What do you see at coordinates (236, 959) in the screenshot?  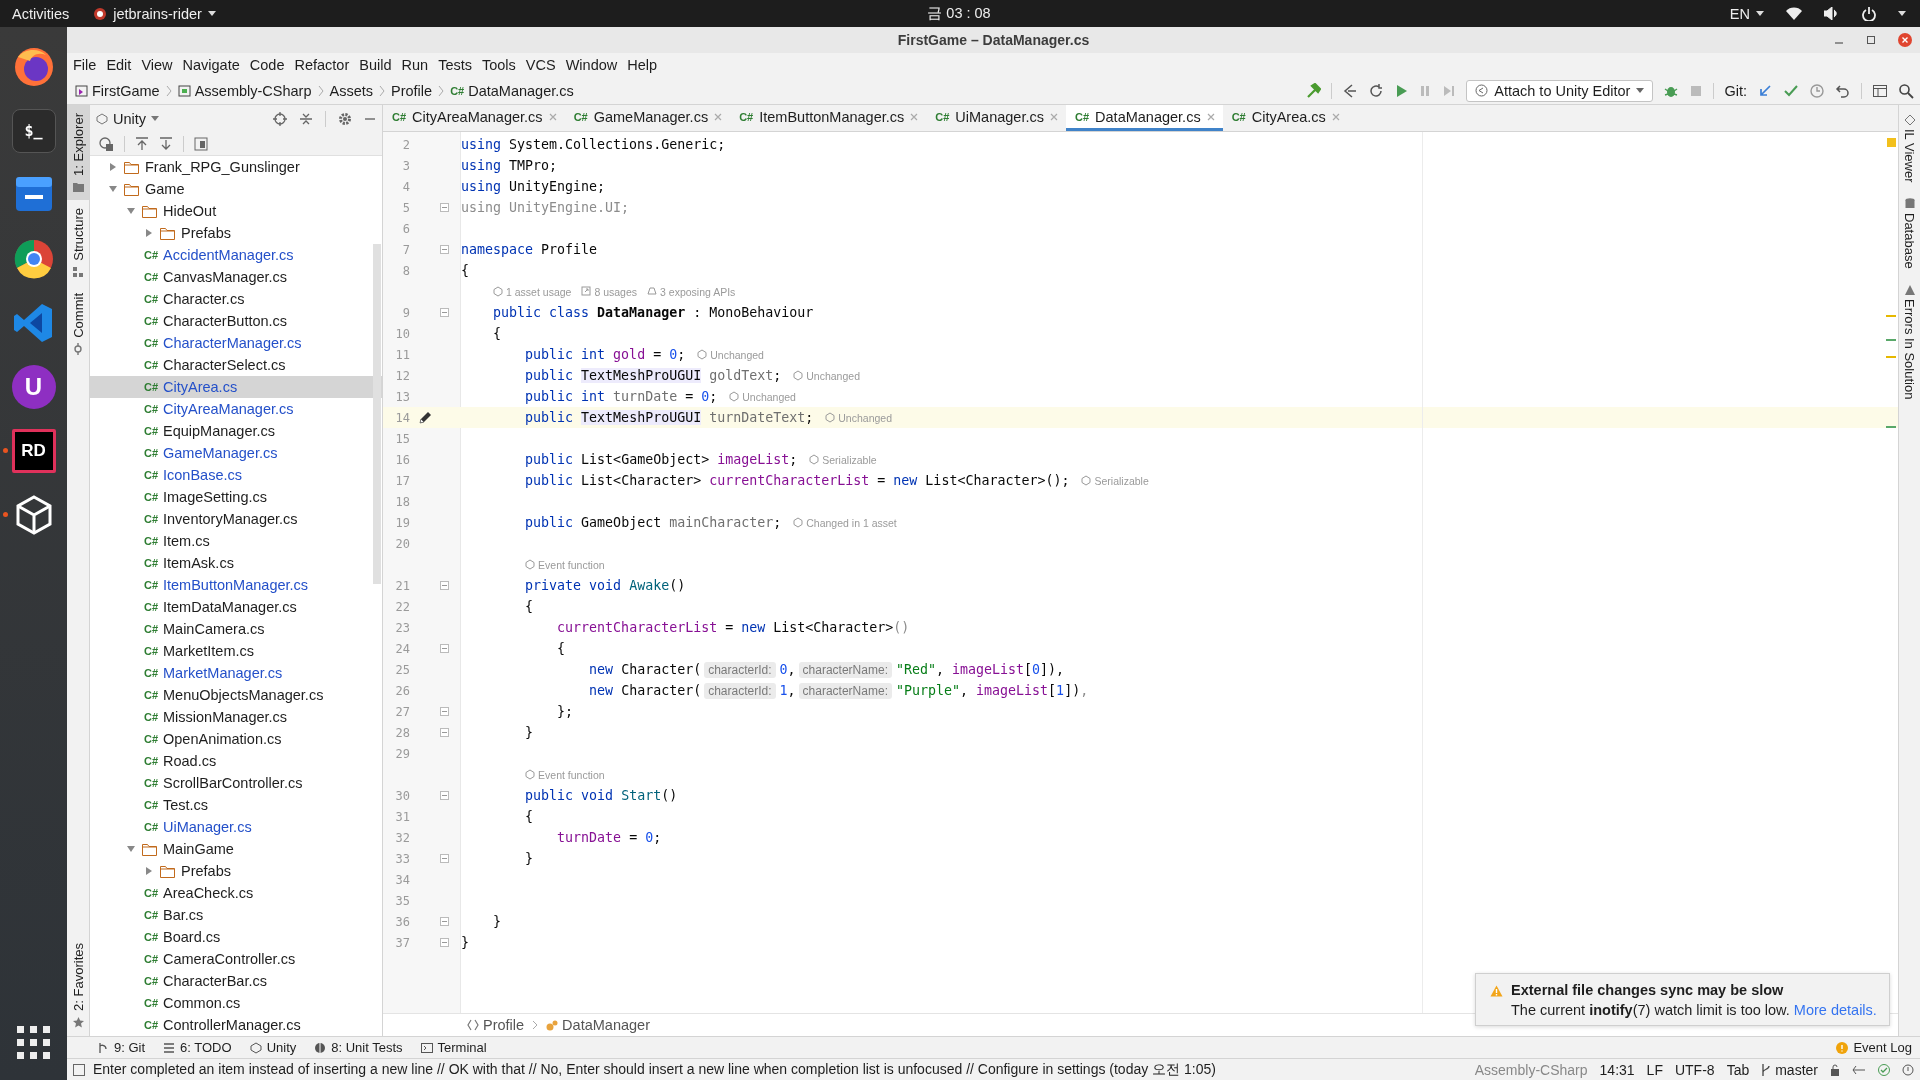 I see `tree-row: C# CameraController.cs` at bounding box center [236, 959].